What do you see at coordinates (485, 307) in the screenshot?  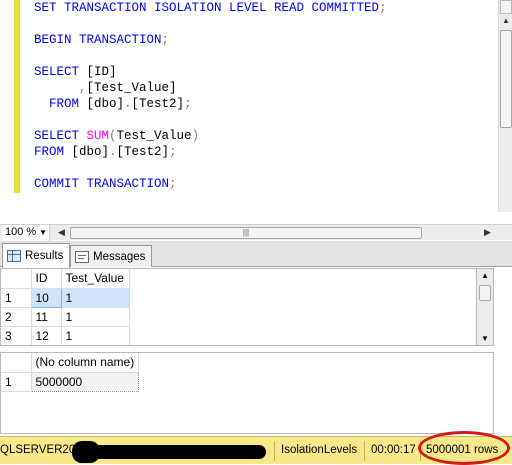 I see `grid1-vertical-scrollbar: ▲ ▼` at bounding box center [485, 307].